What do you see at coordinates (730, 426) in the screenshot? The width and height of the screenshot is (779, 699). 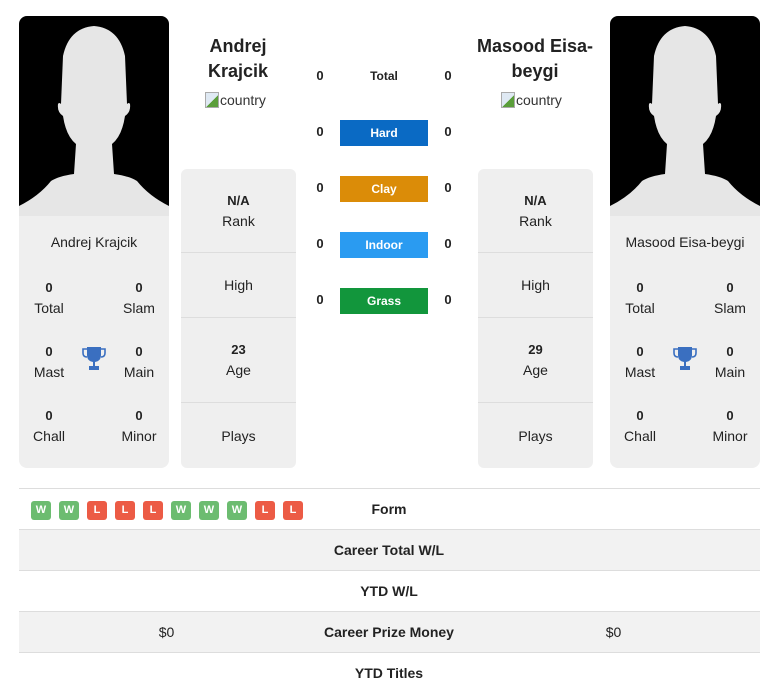 I see `player2-titles-minor: 0 Minor` at bounding box center [730, 426].